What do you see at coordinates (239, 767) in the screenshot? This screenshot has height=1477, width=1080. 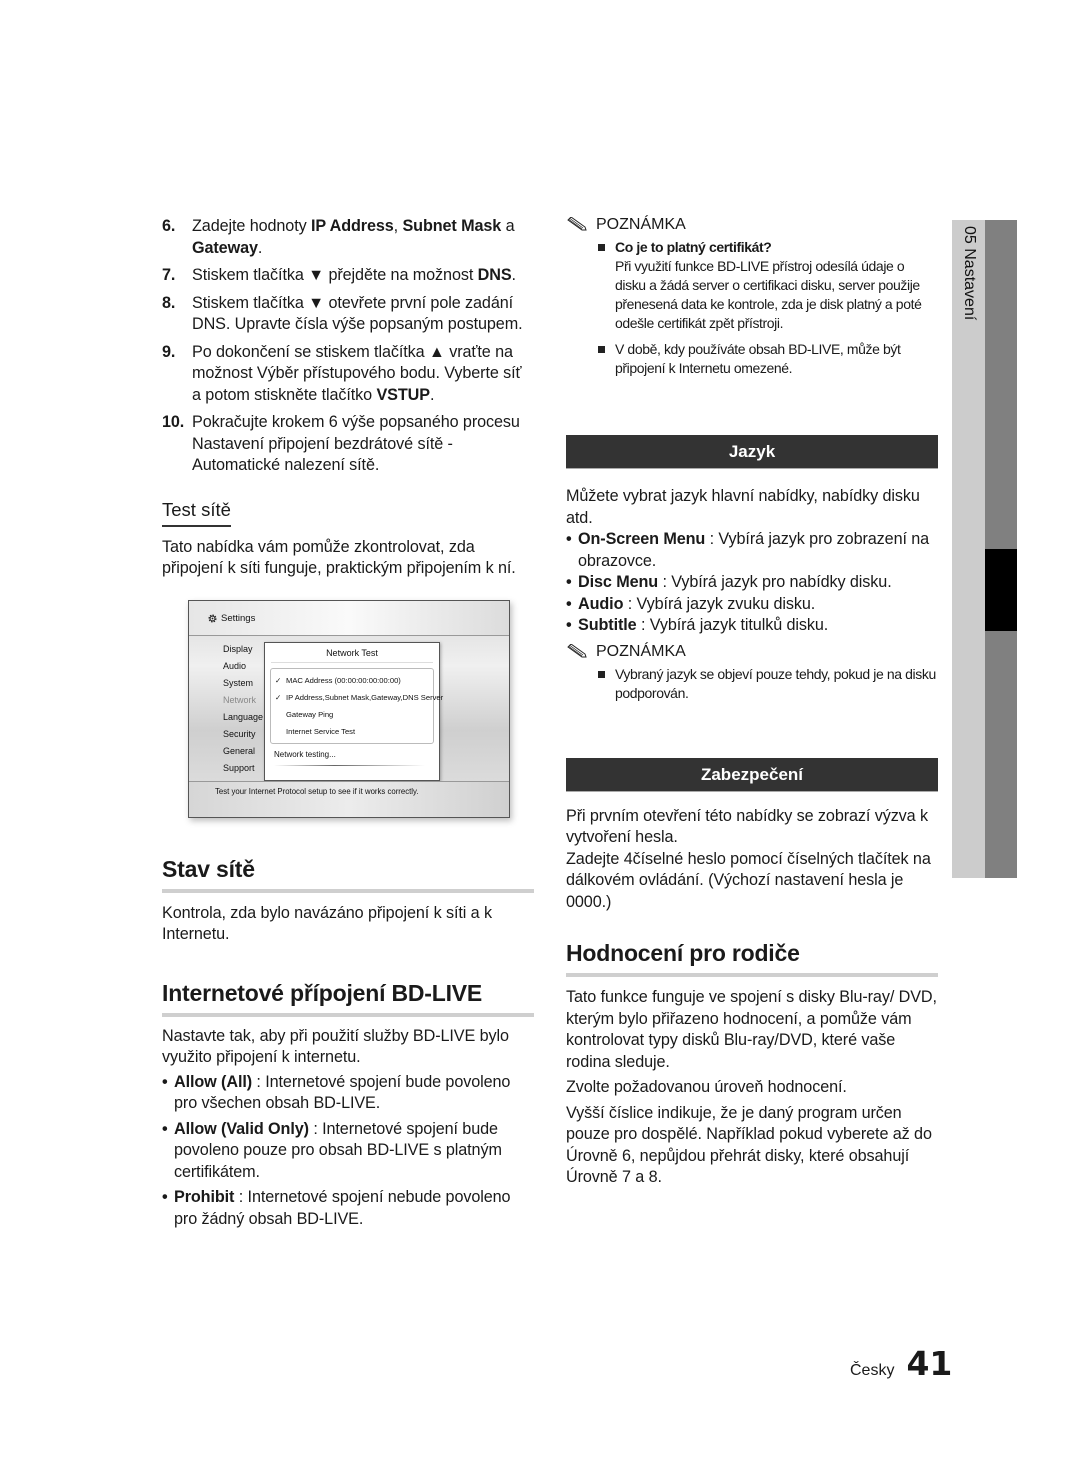 I see `settings-menu-item: Support` at bounding box center [239, 767].